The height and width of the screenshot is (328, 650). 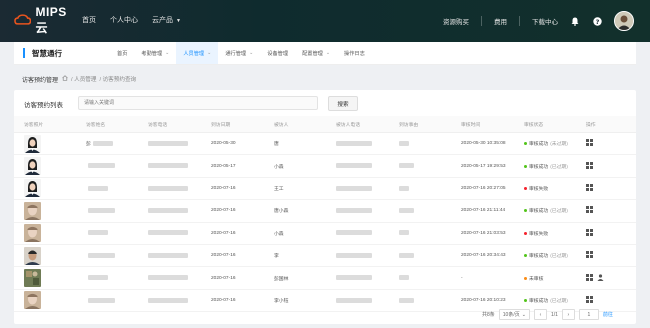 I want to click on pagination-total: 共8条, so click(x=488, y=315).